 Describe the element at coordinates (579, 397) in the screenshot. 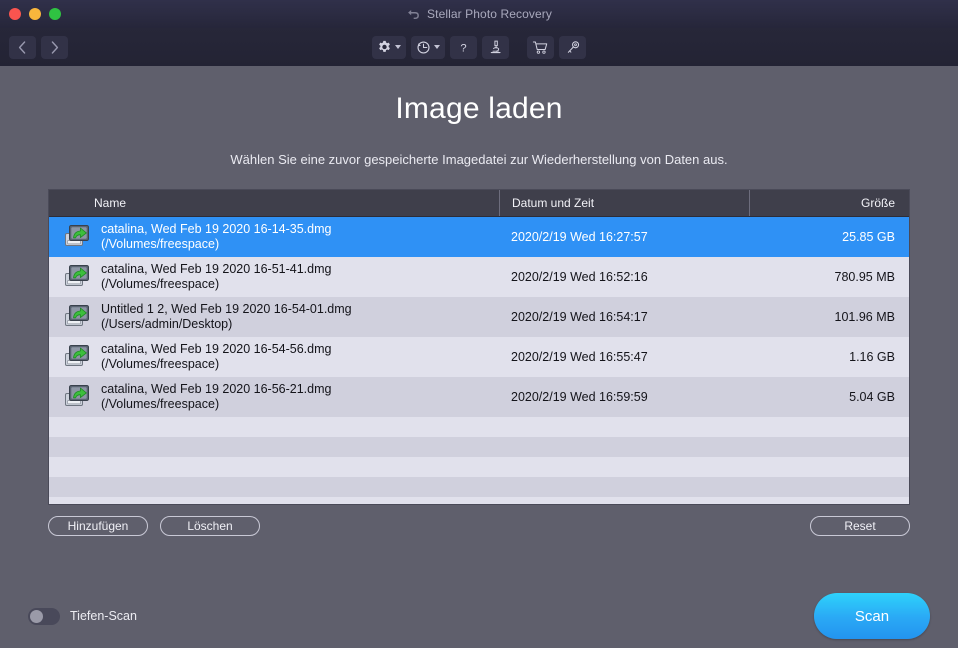

I see `cell-date: 2020/2/19 Wed 16:59:59` at that location.